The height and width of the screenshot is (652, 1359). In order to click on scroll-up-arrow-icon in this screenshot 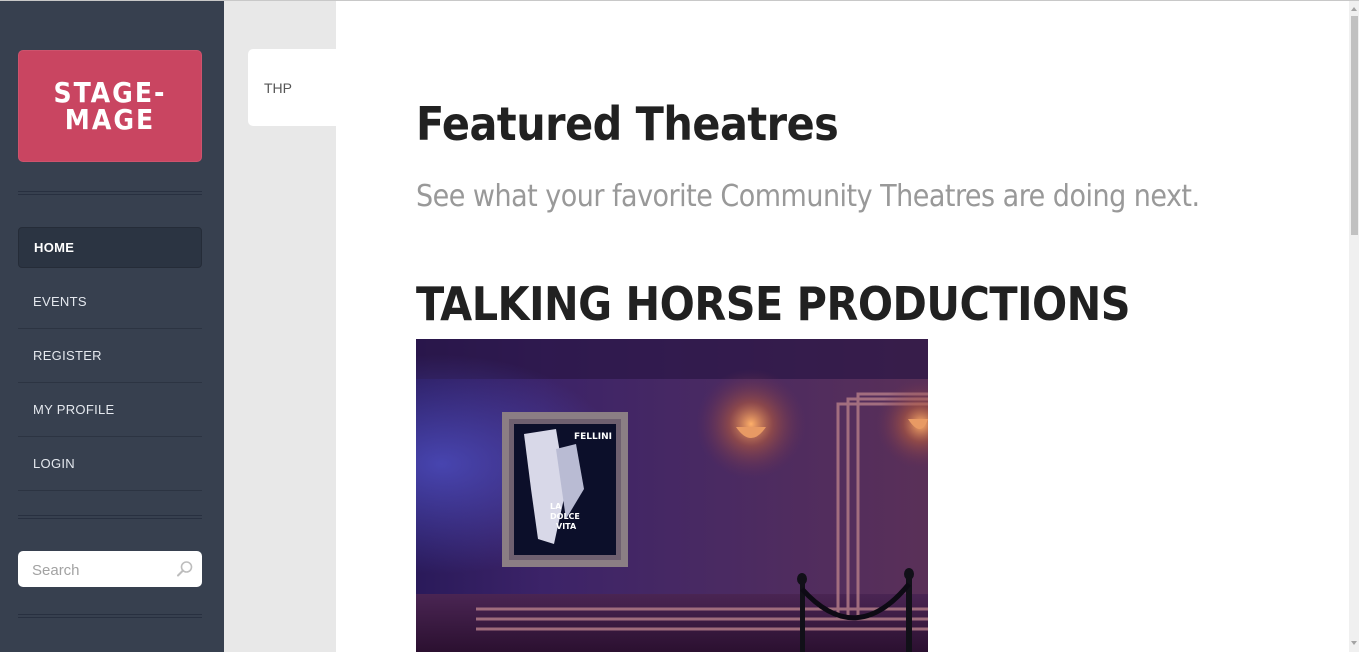, I will do `click(1354, 9)`.